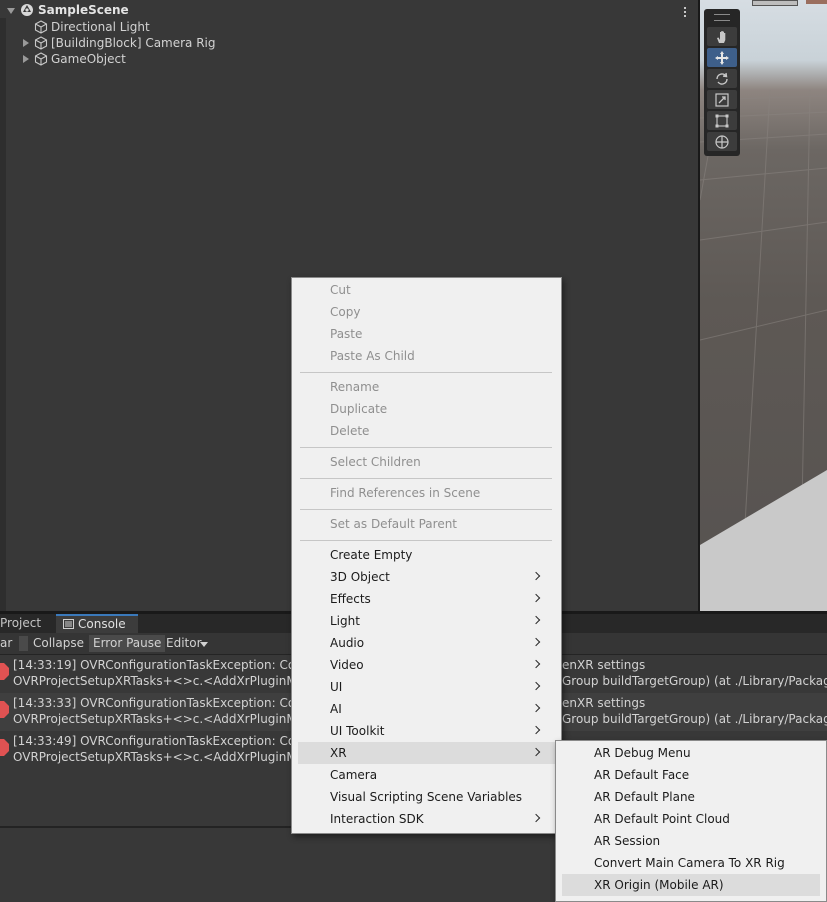  What do you see at coordinates (426, 290) in the screenshot?
I see `menu-item-cut: Cut` at bounding box center [426, 290].